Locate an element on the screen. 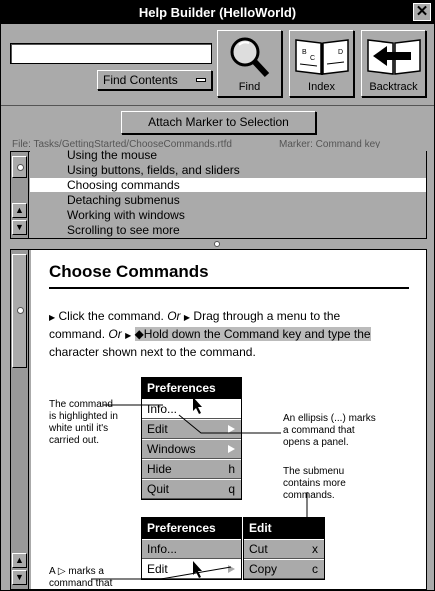  svg-text: D is located at coordinates (340, 52).